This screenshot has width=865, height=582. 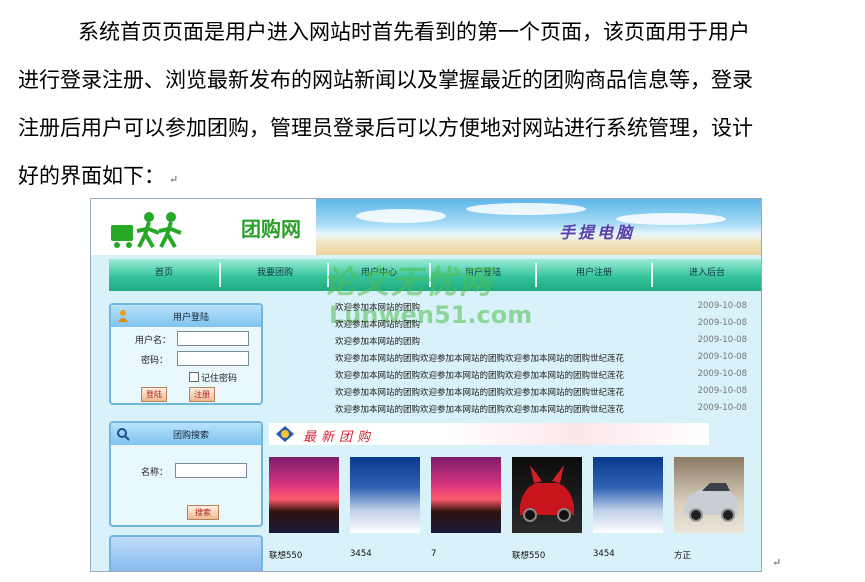 What do you see at coordinates (98, 176) in the screenshot?
I see `paragraph-line: 好的界面如下： ↵` at bounding box center [98, 176].